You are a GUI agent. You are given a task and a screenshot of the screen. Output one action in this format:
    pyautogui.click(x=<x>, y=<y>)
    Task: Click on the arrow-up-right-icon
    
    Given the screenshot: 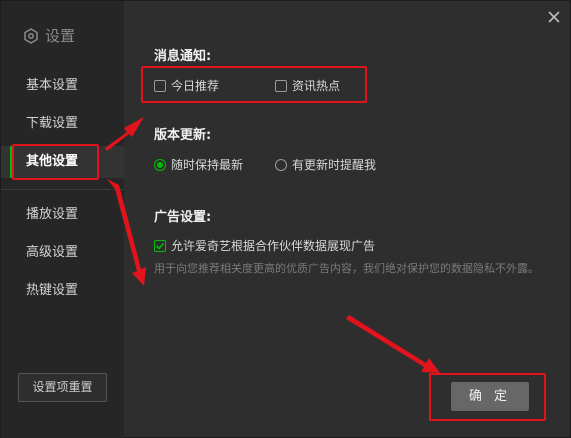 What is the action you would take?
    pyautogui.click(x=124, y=134)
    